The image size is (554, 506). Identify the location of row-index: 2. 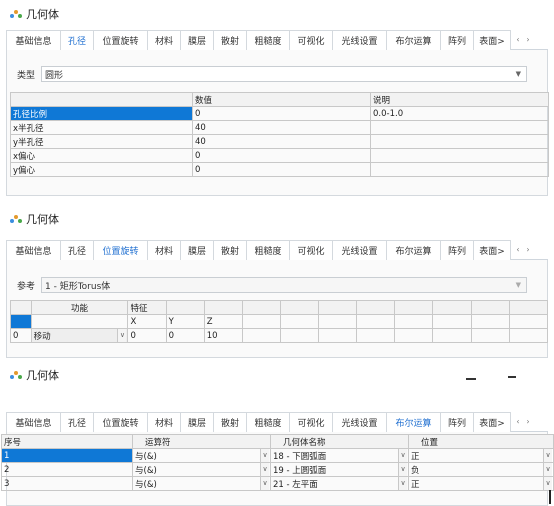
(67, 469).